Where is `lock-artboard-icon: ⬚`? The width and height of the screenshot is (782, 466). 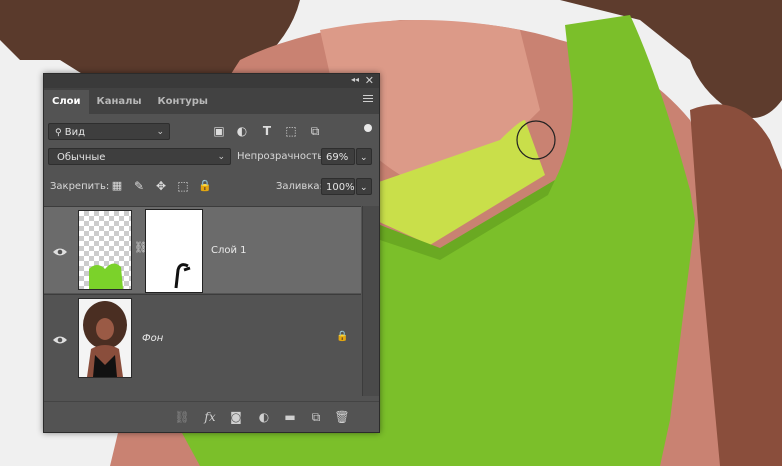
lock-artboard-icon: ⬚ is located at coordinates (183, 186).